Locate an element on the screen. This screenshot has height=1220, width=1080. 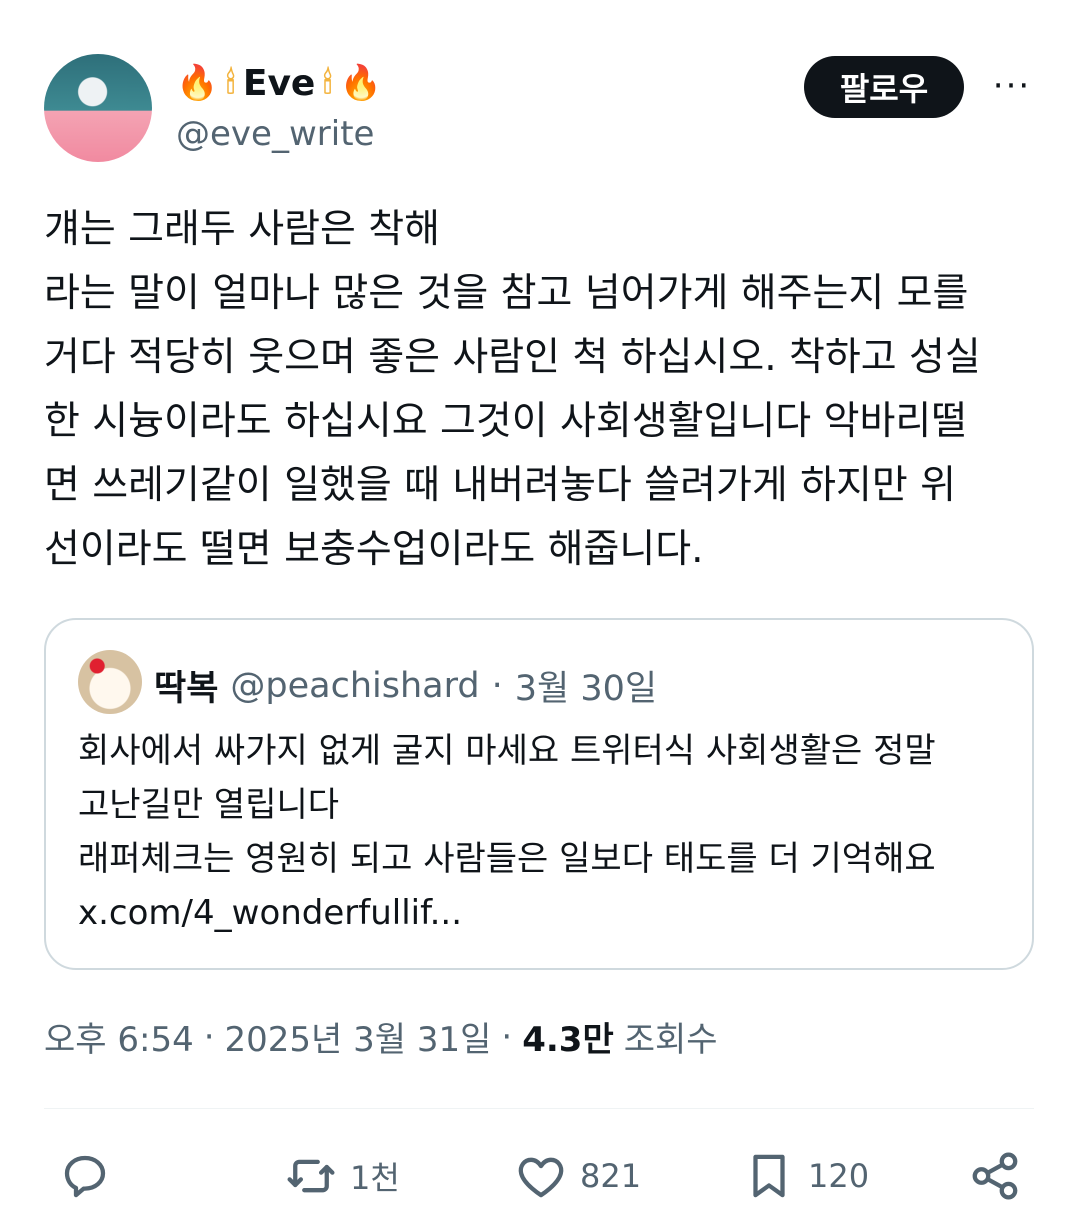
tweet-meta: 오후 6:54 · 2025년 3월 31일 · 4.3만 조회수 is located at coordinates (381, 1036).